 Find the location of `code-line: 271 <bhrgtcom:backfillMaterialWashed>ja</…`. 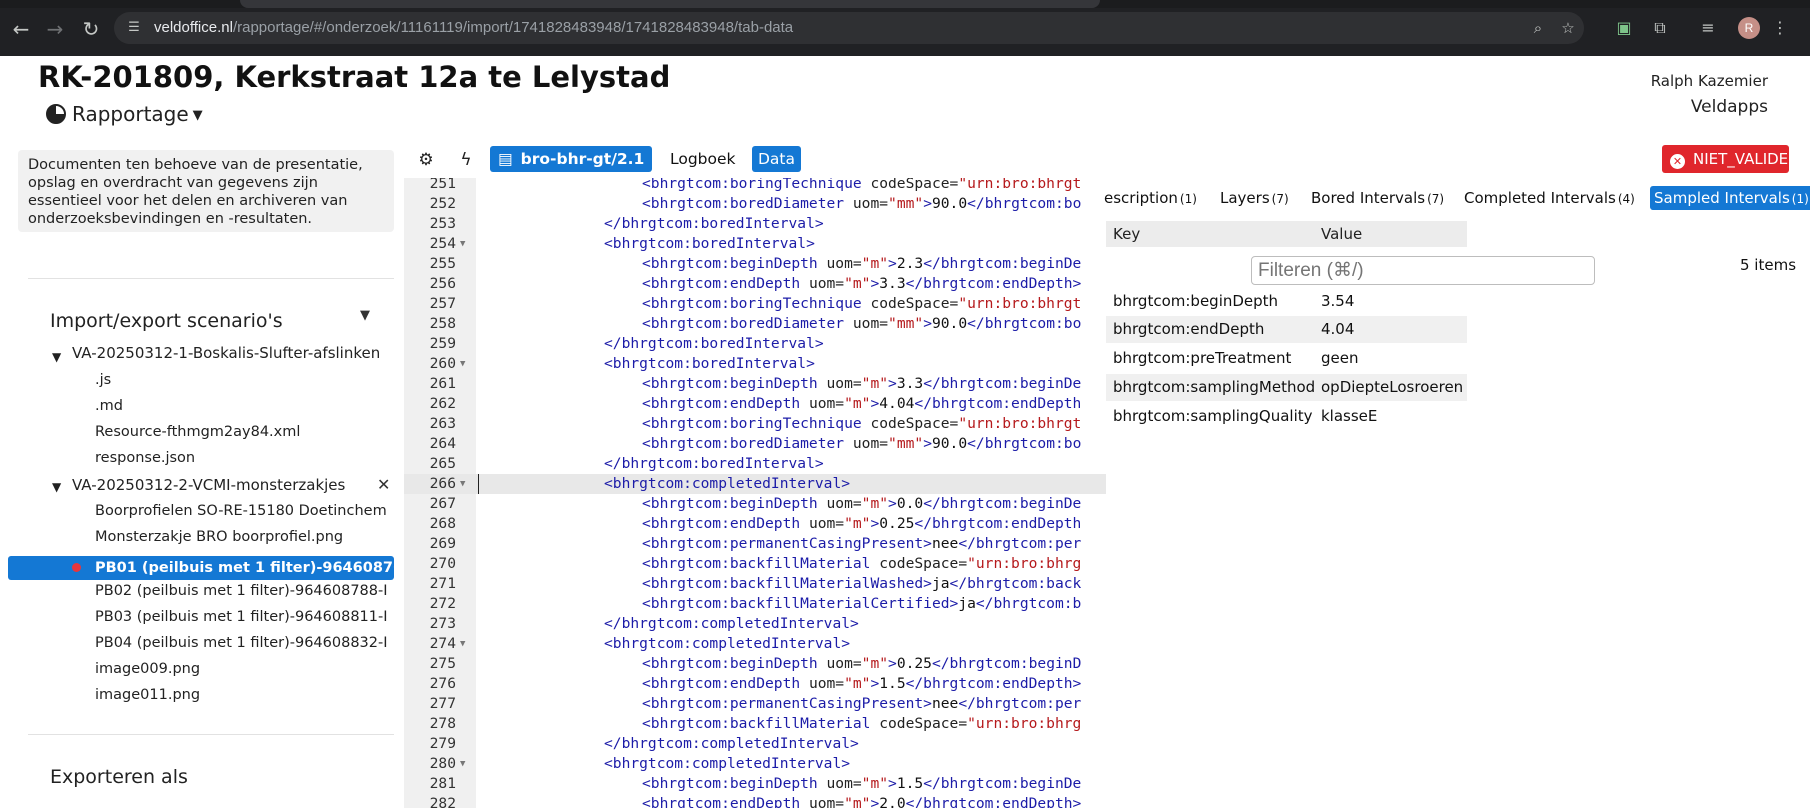

code-line: 271 <bhrgtcom:backfillMaterialWashed>ja</… is located at coordinates (755, 584).